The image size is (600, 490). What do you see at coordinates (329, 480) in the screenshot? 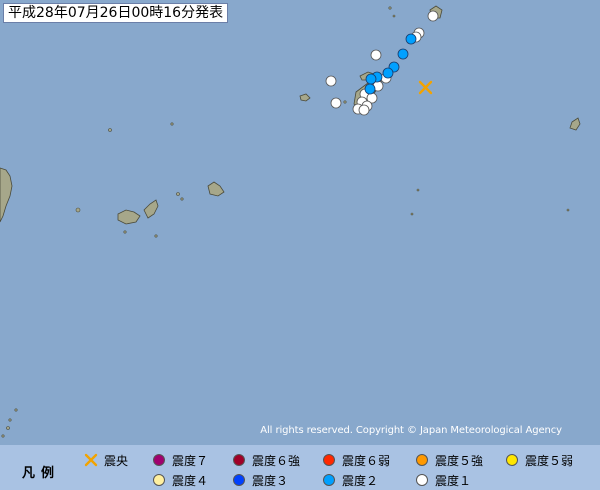
I see `shindo2-dot-icon` at bounding box center [329, 480].